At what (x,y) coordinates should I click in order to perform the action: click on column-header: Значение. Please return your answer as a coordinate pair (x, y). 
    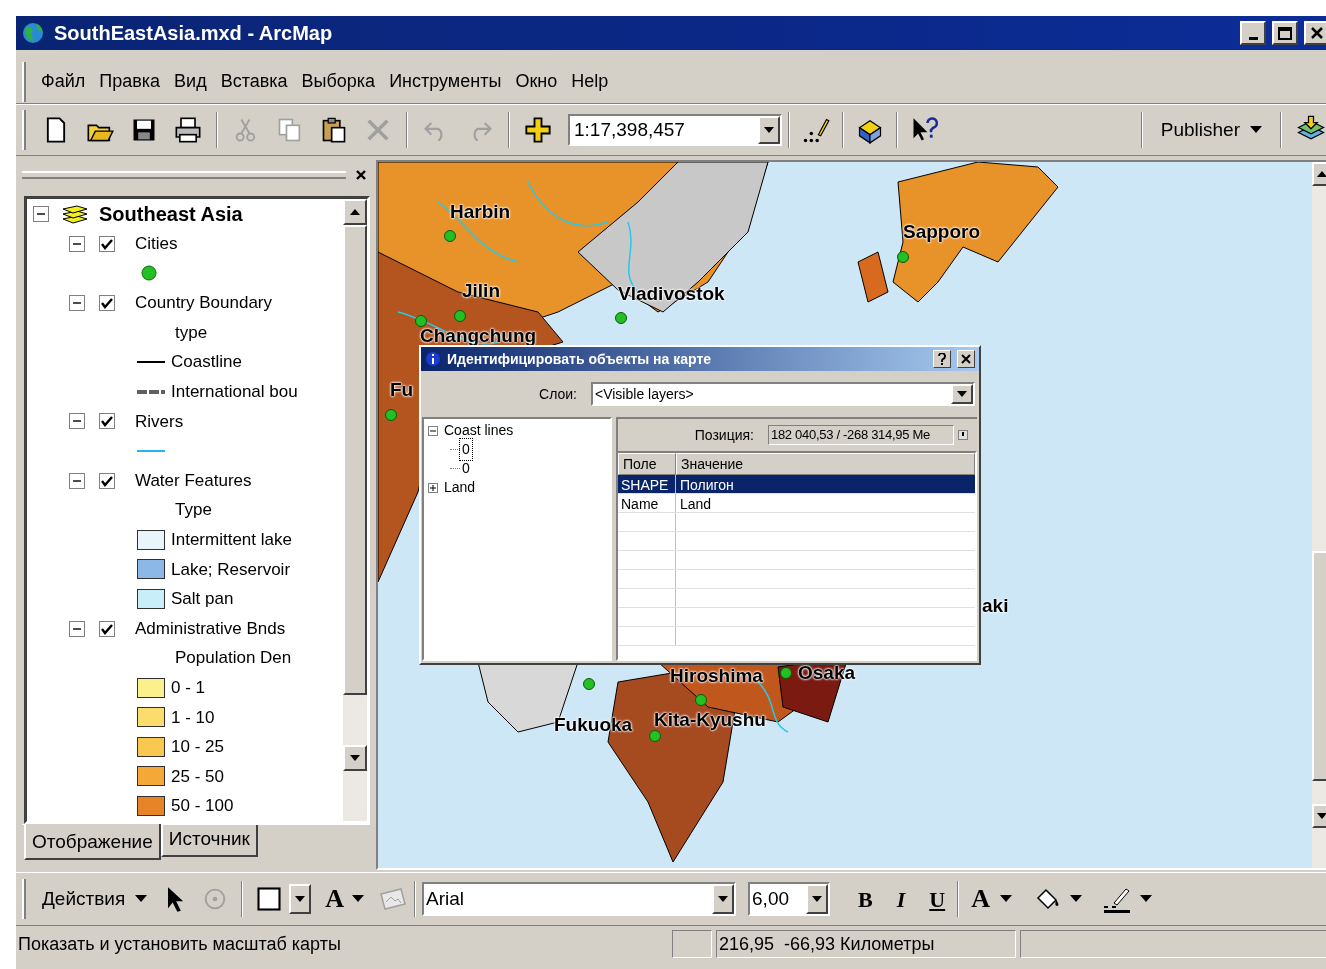
    Looking at the image, I should click on (825, 464).